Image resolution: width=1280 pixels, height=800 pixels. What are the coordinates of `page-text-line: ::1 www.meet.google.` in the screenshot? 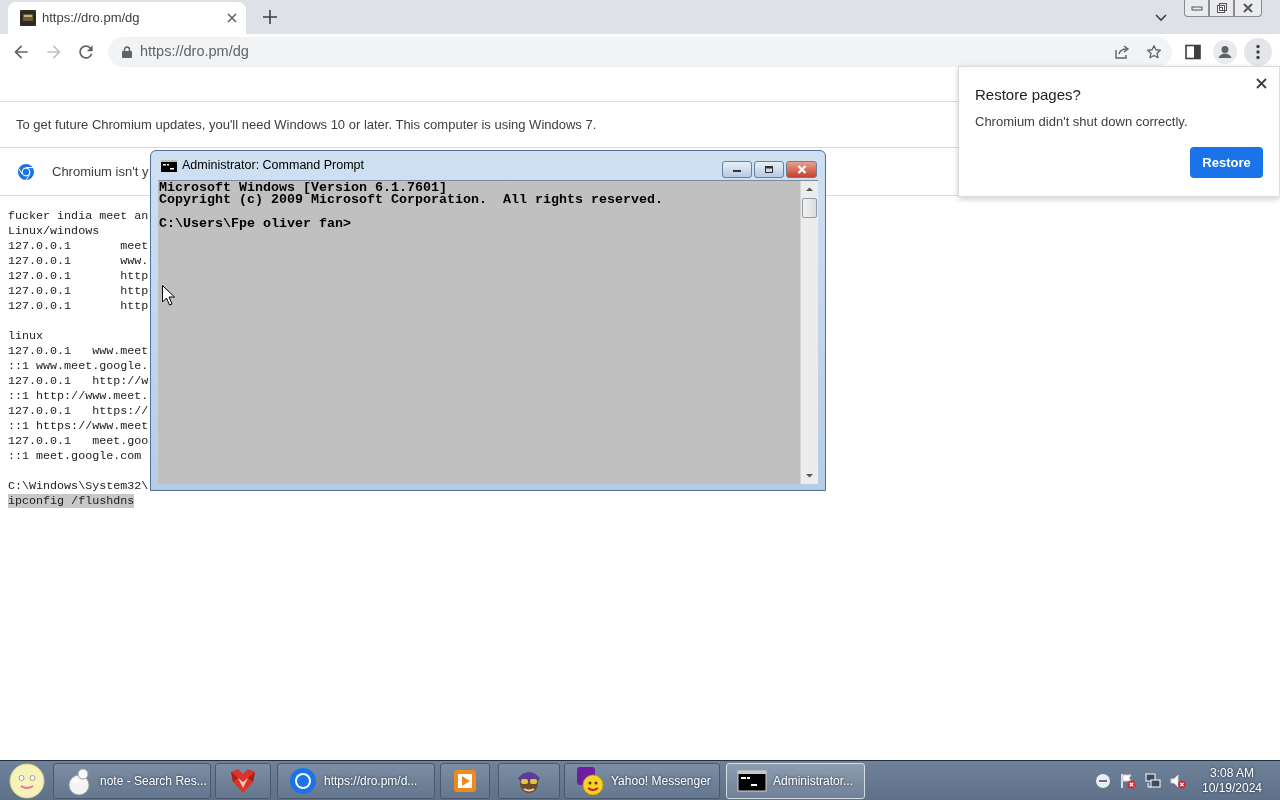 It's located at (78, 366).